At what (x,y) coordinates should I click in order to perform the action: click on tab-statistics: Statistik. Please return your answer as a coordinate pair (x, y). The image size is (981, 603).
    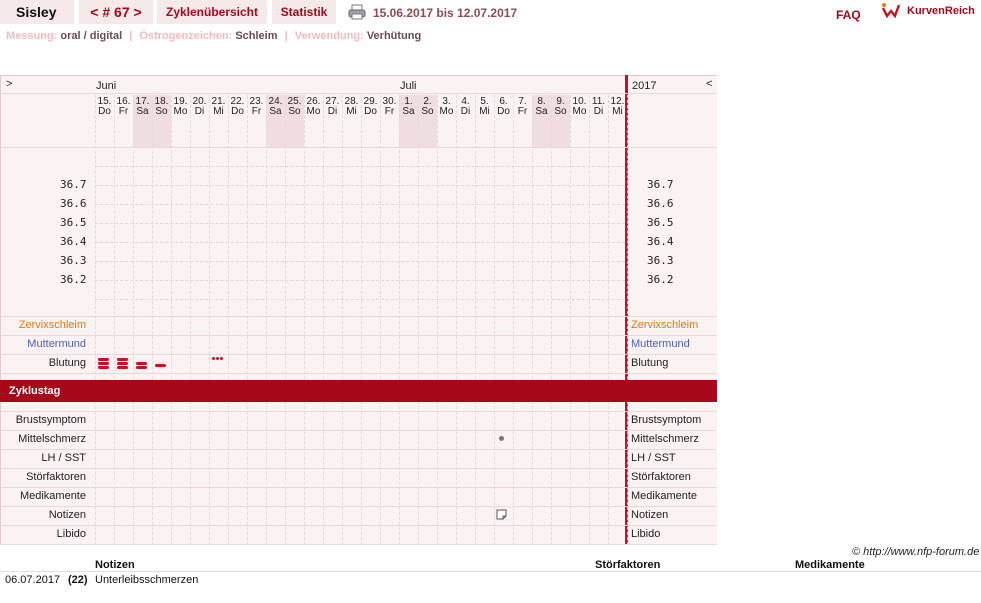
    Looking at the image, I should click on (304, 12).